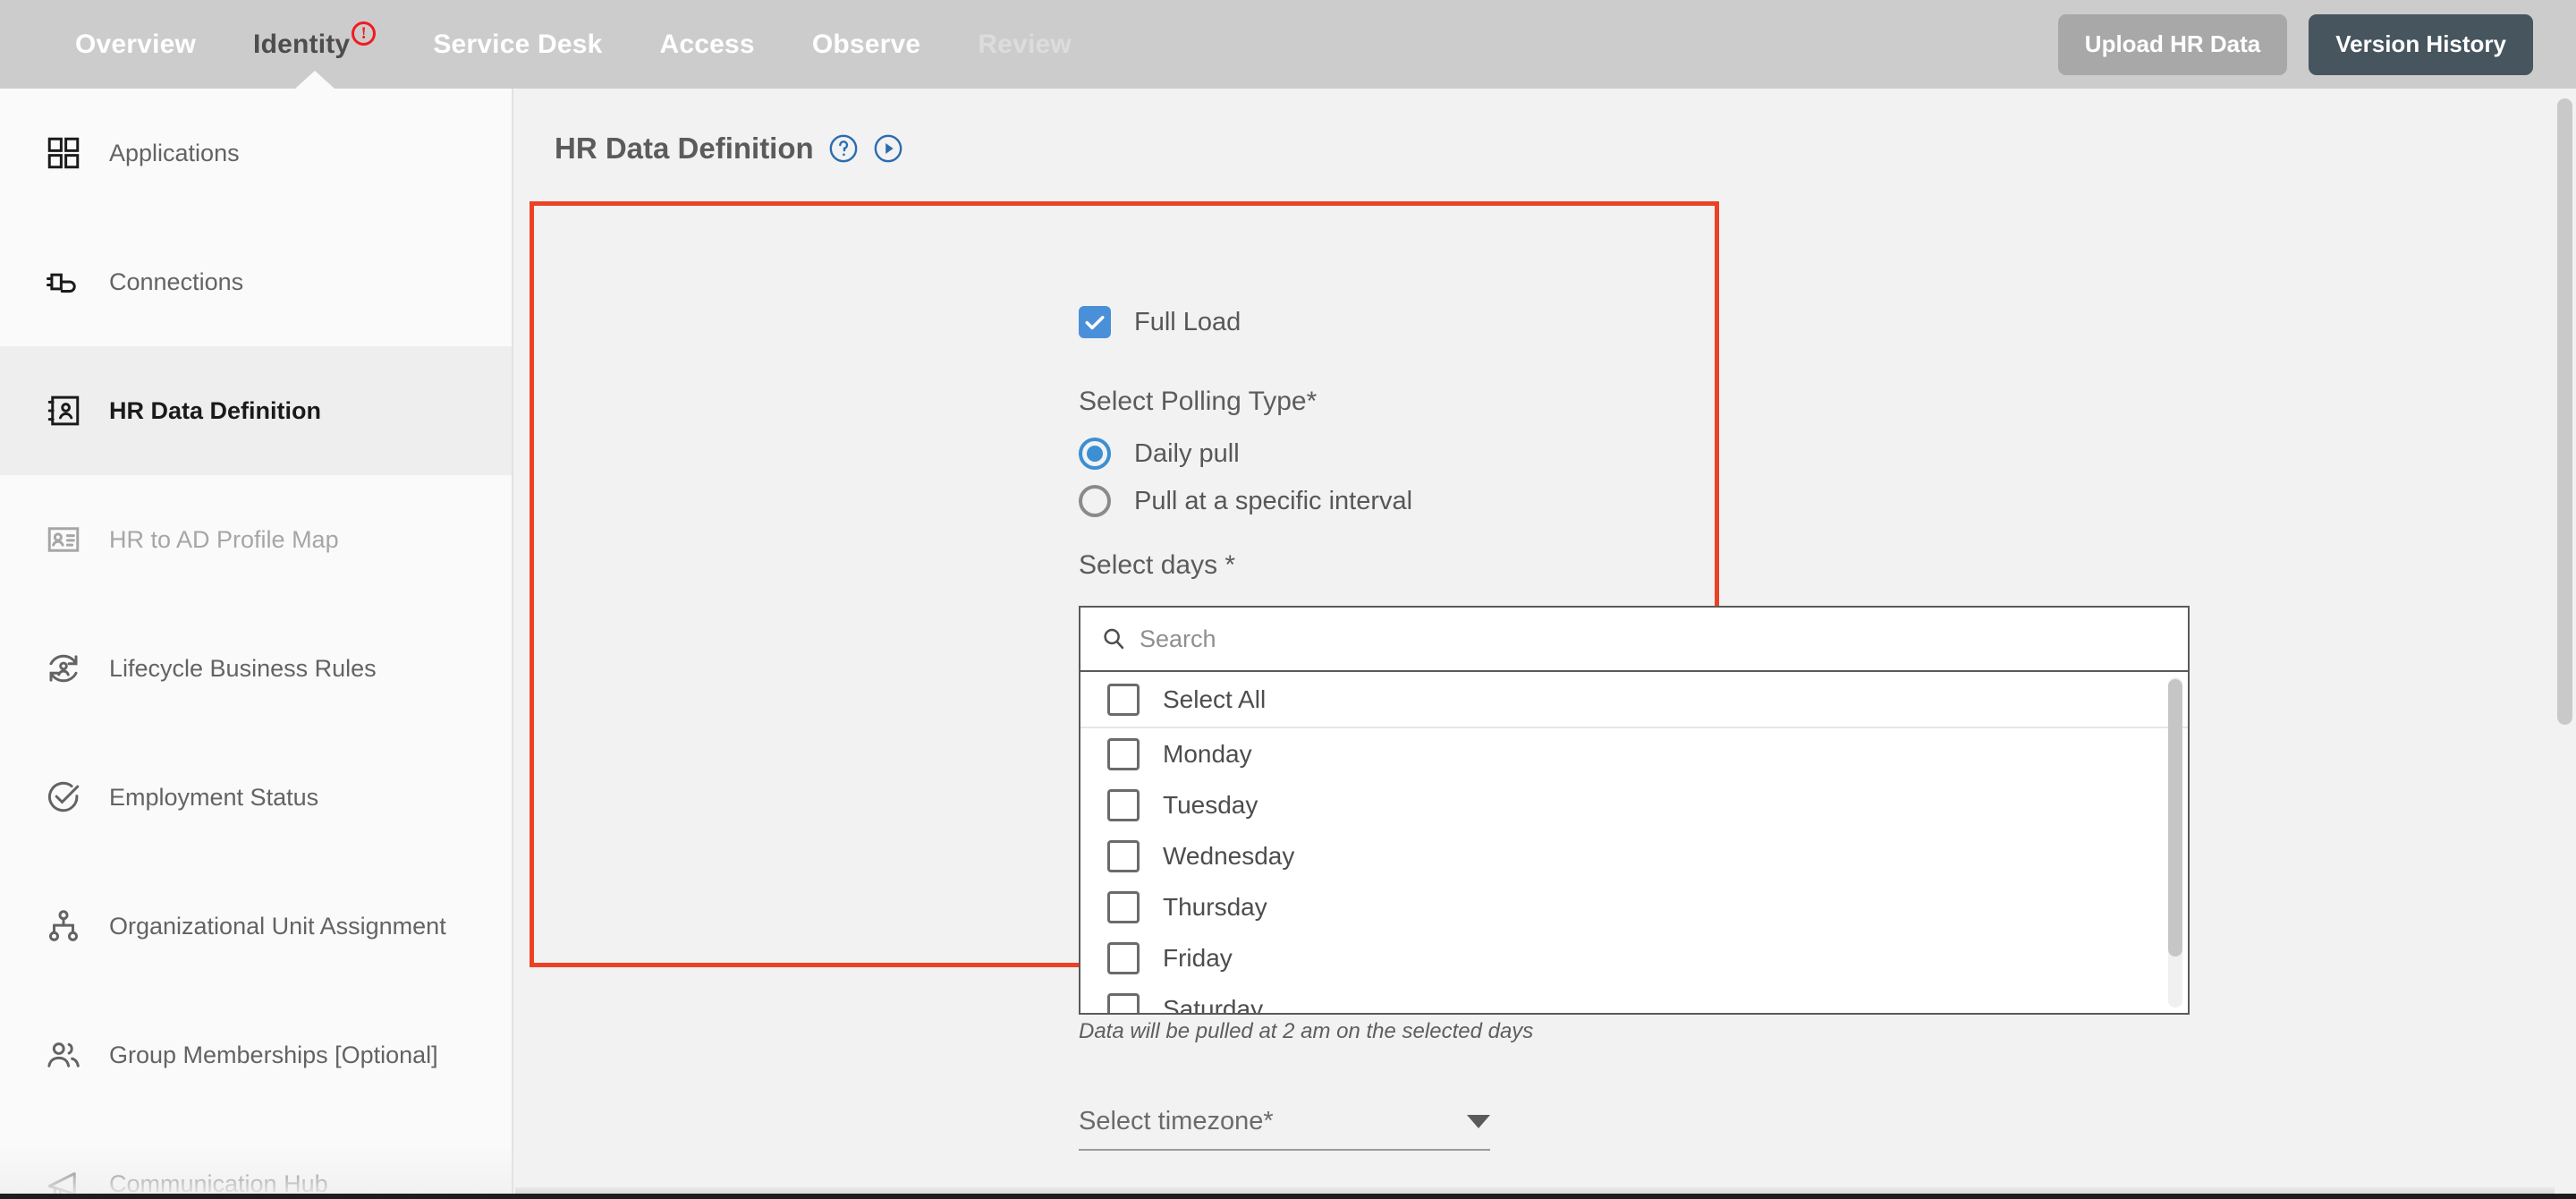 The image size is (2576, 1199). I want to click on sidebar-item-communication-hub: Communication Hub, so click(256, 1159).